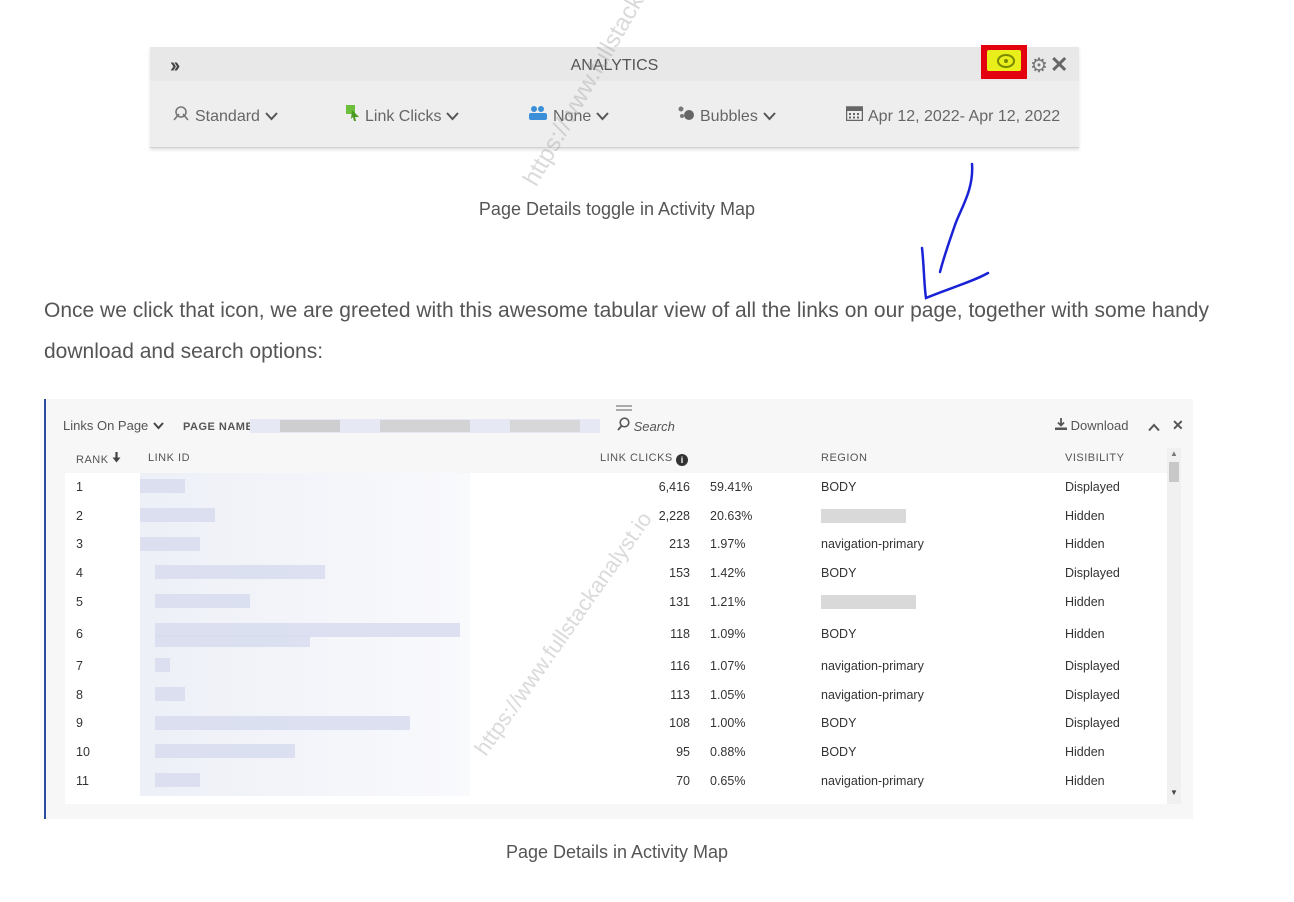  Describe the element at coordinates (79, 695) in the screenshot. I see `rank-cell: 8` at that location.